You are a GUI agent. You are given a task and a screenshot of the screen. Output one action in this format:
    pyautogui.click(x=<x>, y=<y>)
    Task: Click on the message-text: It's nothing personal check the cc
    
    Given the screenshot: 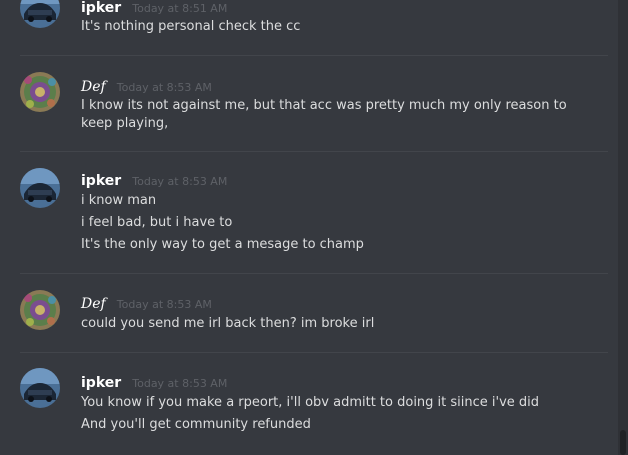 What is the action you would take?
    pyautogui.click(x=191, y=26)
    